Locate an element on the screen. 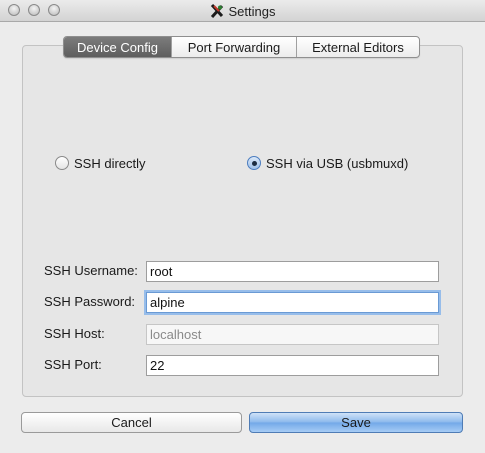 The height and width of the screenshot is (453, 485). title-bar: Settings is located at coordinates (242, 11).